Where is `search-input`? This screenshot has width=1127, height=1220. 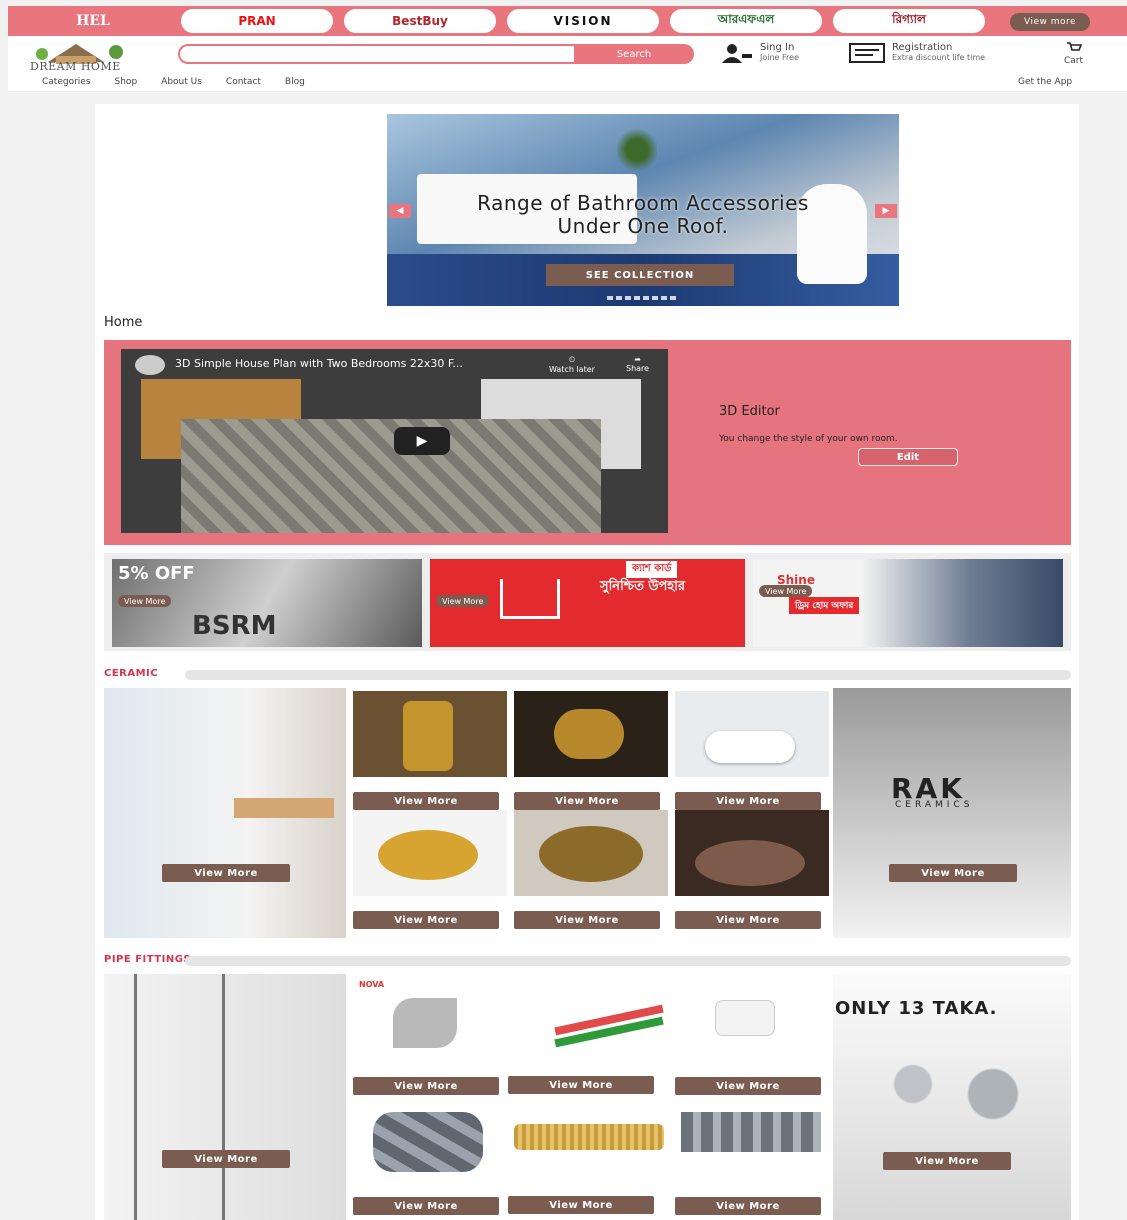
search-input is located at coordinates (378, 54).